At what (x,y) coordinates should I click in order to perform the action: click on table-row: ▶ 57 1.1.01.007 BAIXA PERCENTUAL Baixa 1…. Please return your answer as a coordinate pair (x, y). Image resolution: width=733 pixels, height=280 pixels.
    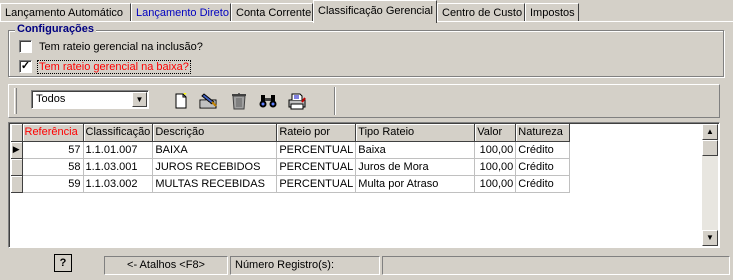
    Looking at the image, I should click on (291, 150).